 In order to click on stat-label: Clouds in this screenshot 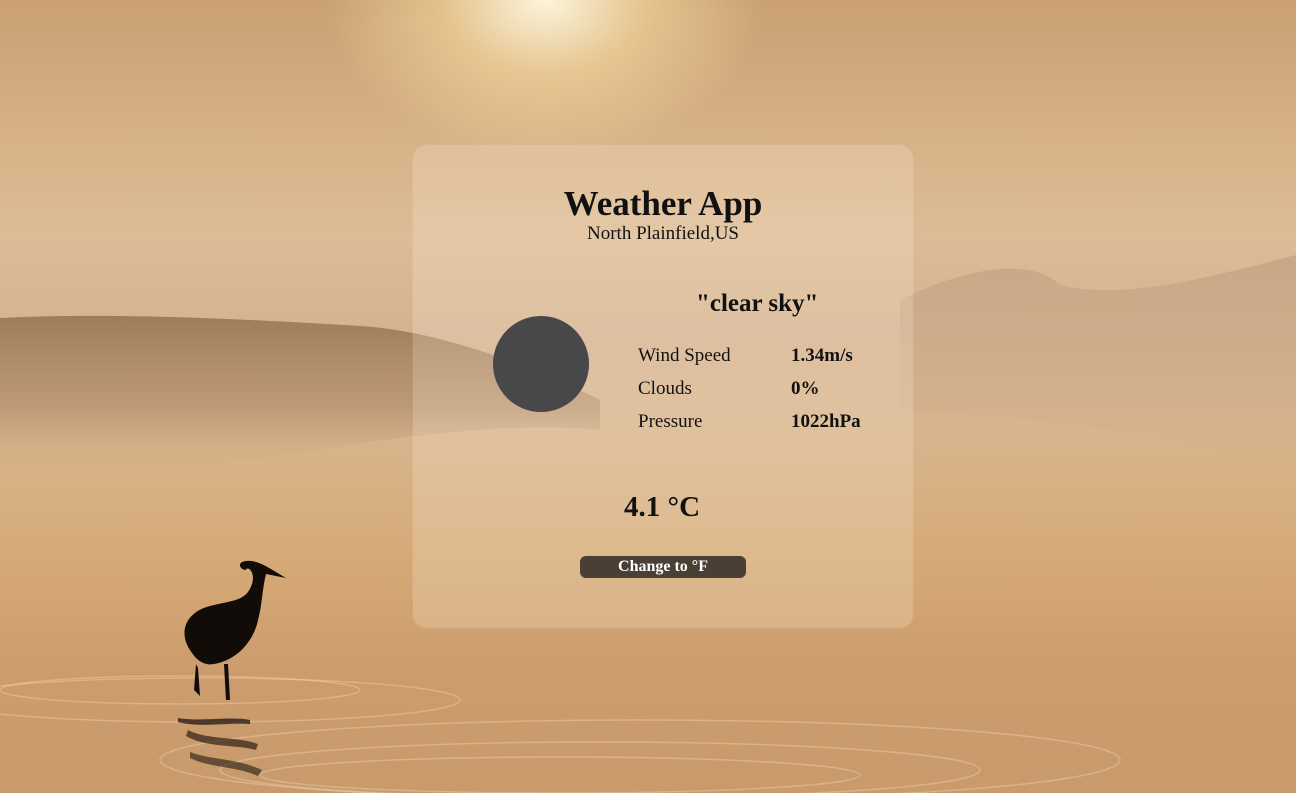, I will do `click(665, 388)`.